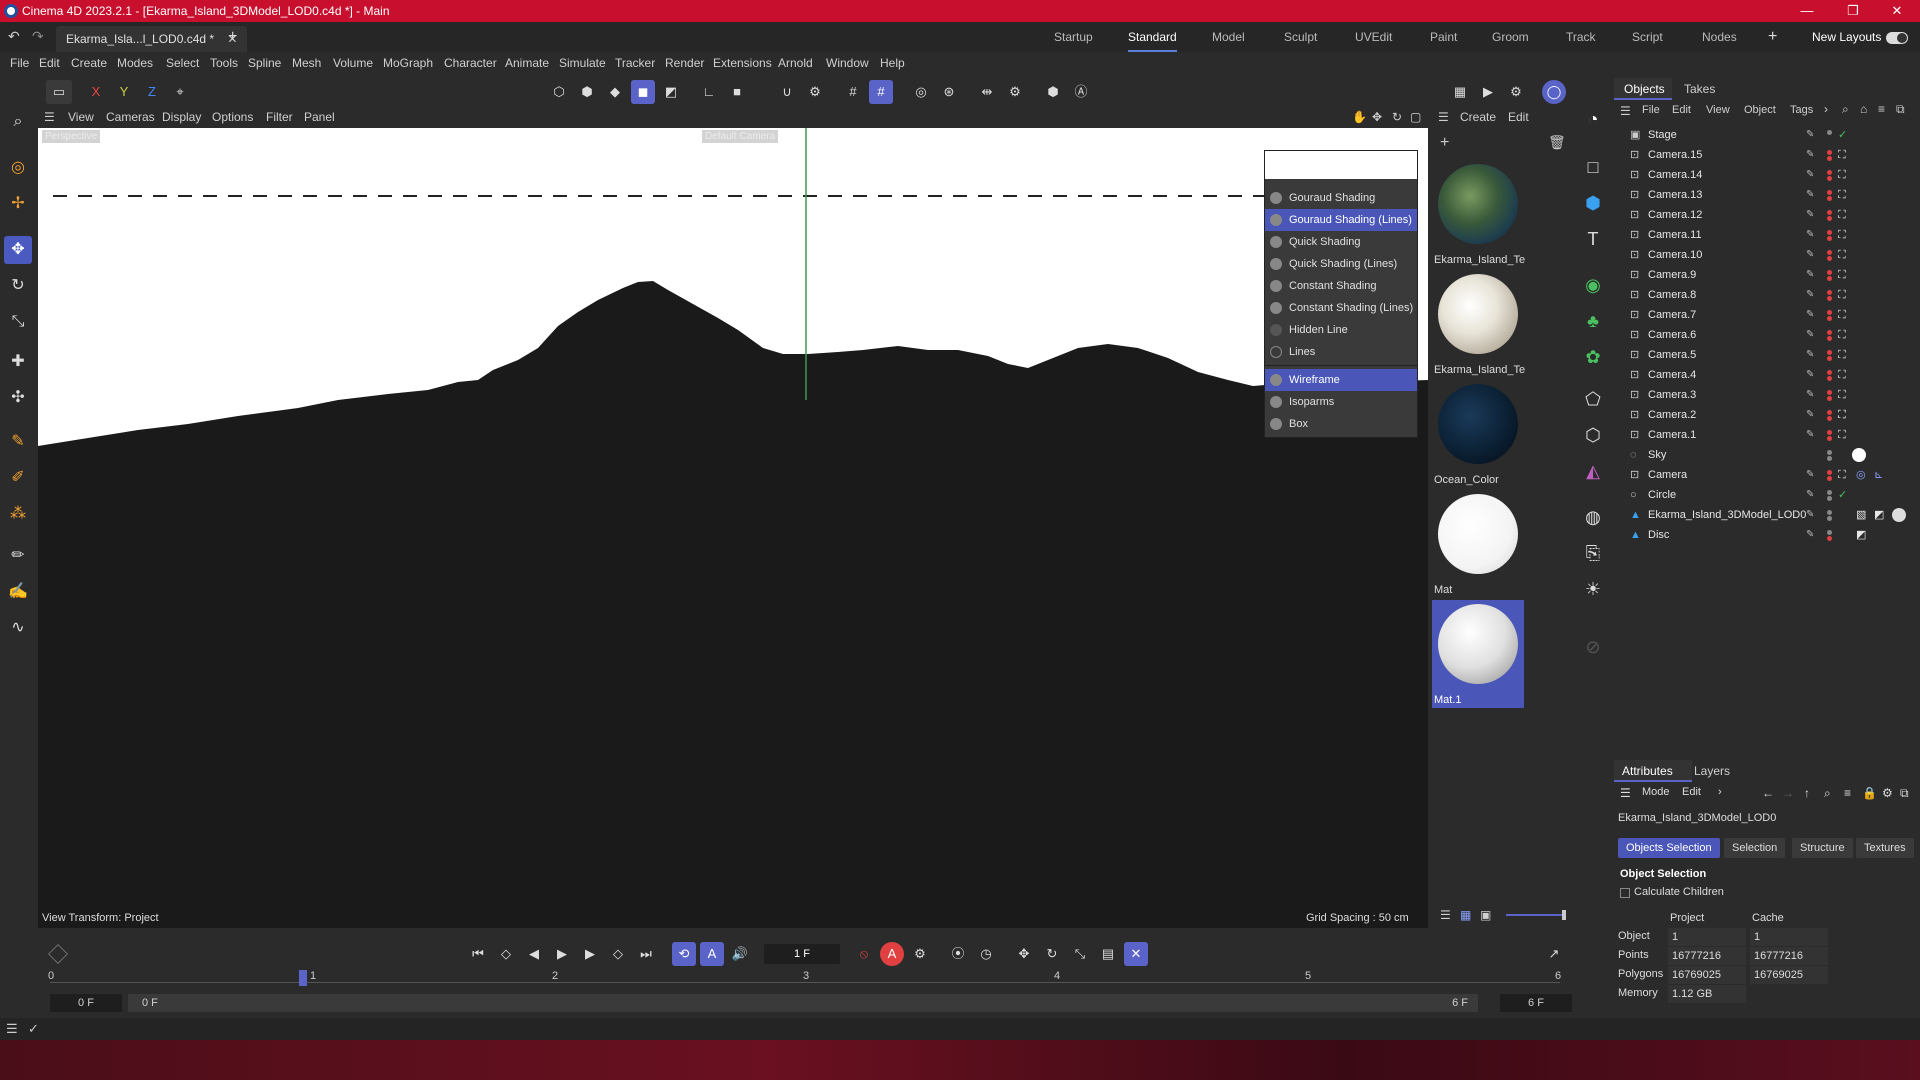 Image resolution: width=1920 pixels, height=1080 pixels. Describe the element at coordinates (1767, 495) in the screenshot. I see `object-row-circle: ○ Circle ✎ ✓` at that location.